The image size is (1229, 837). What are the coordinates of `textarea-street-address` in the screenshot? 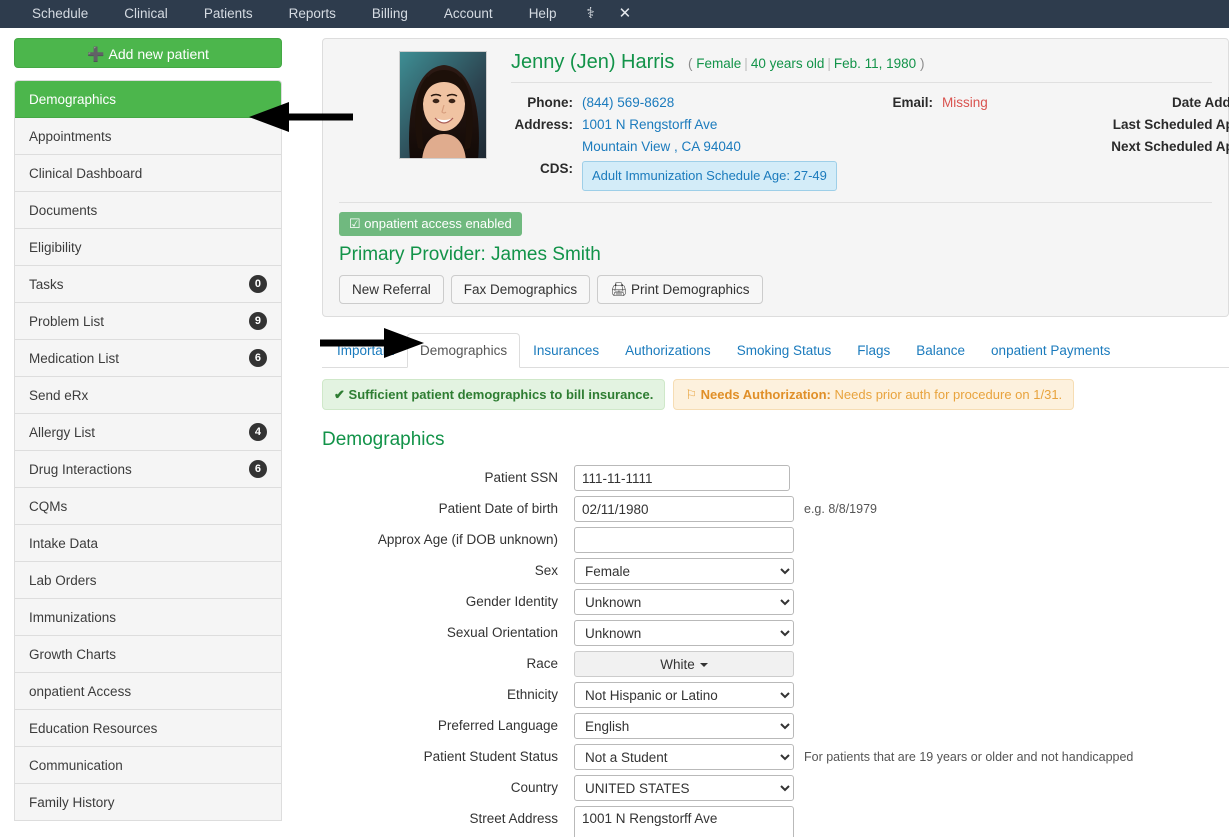 It's located at (684, 821).